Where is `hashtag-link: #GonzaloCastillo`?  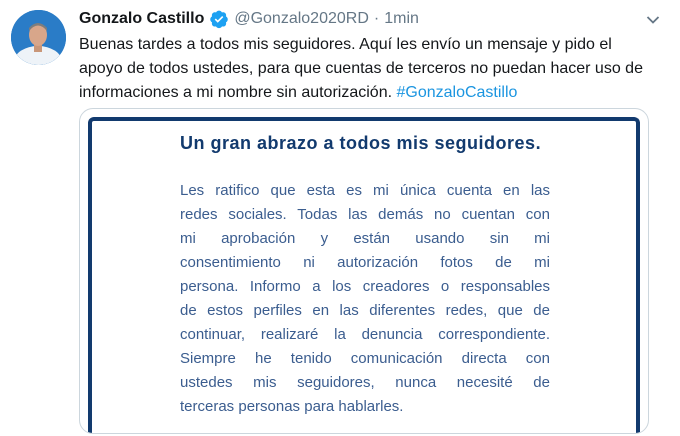 hashtag-link: #GonzaloCastillo is located at coordinates (456, 92).